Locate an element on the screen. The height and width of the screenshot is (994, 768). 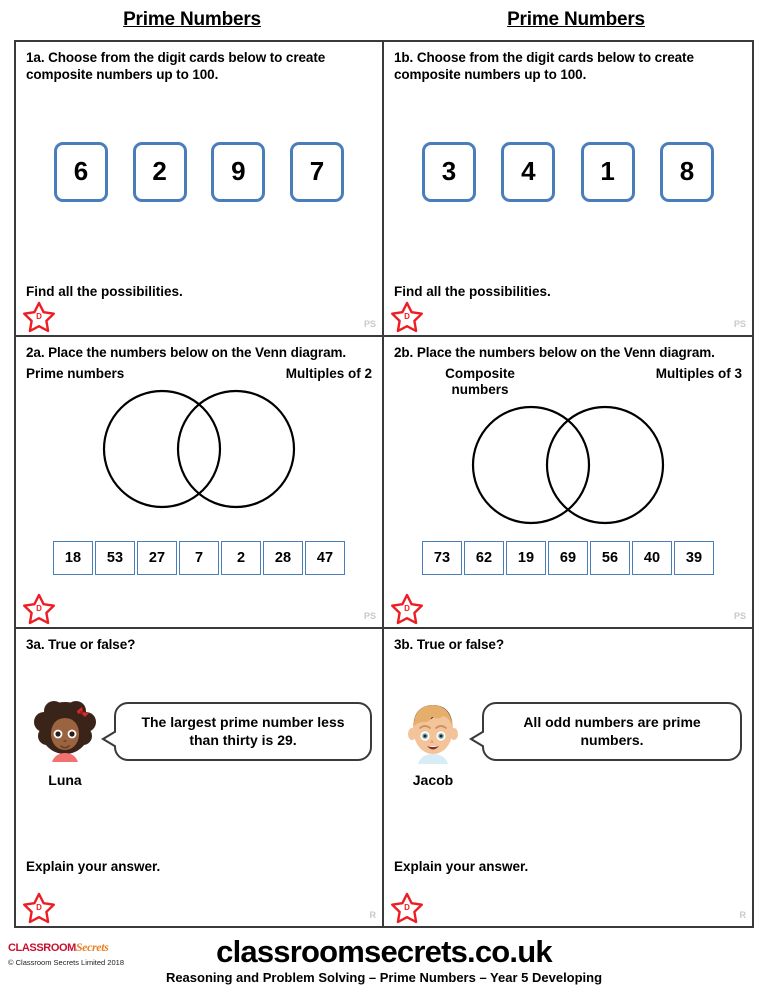
number-tile: 27 is located at coordinates (157, 558).